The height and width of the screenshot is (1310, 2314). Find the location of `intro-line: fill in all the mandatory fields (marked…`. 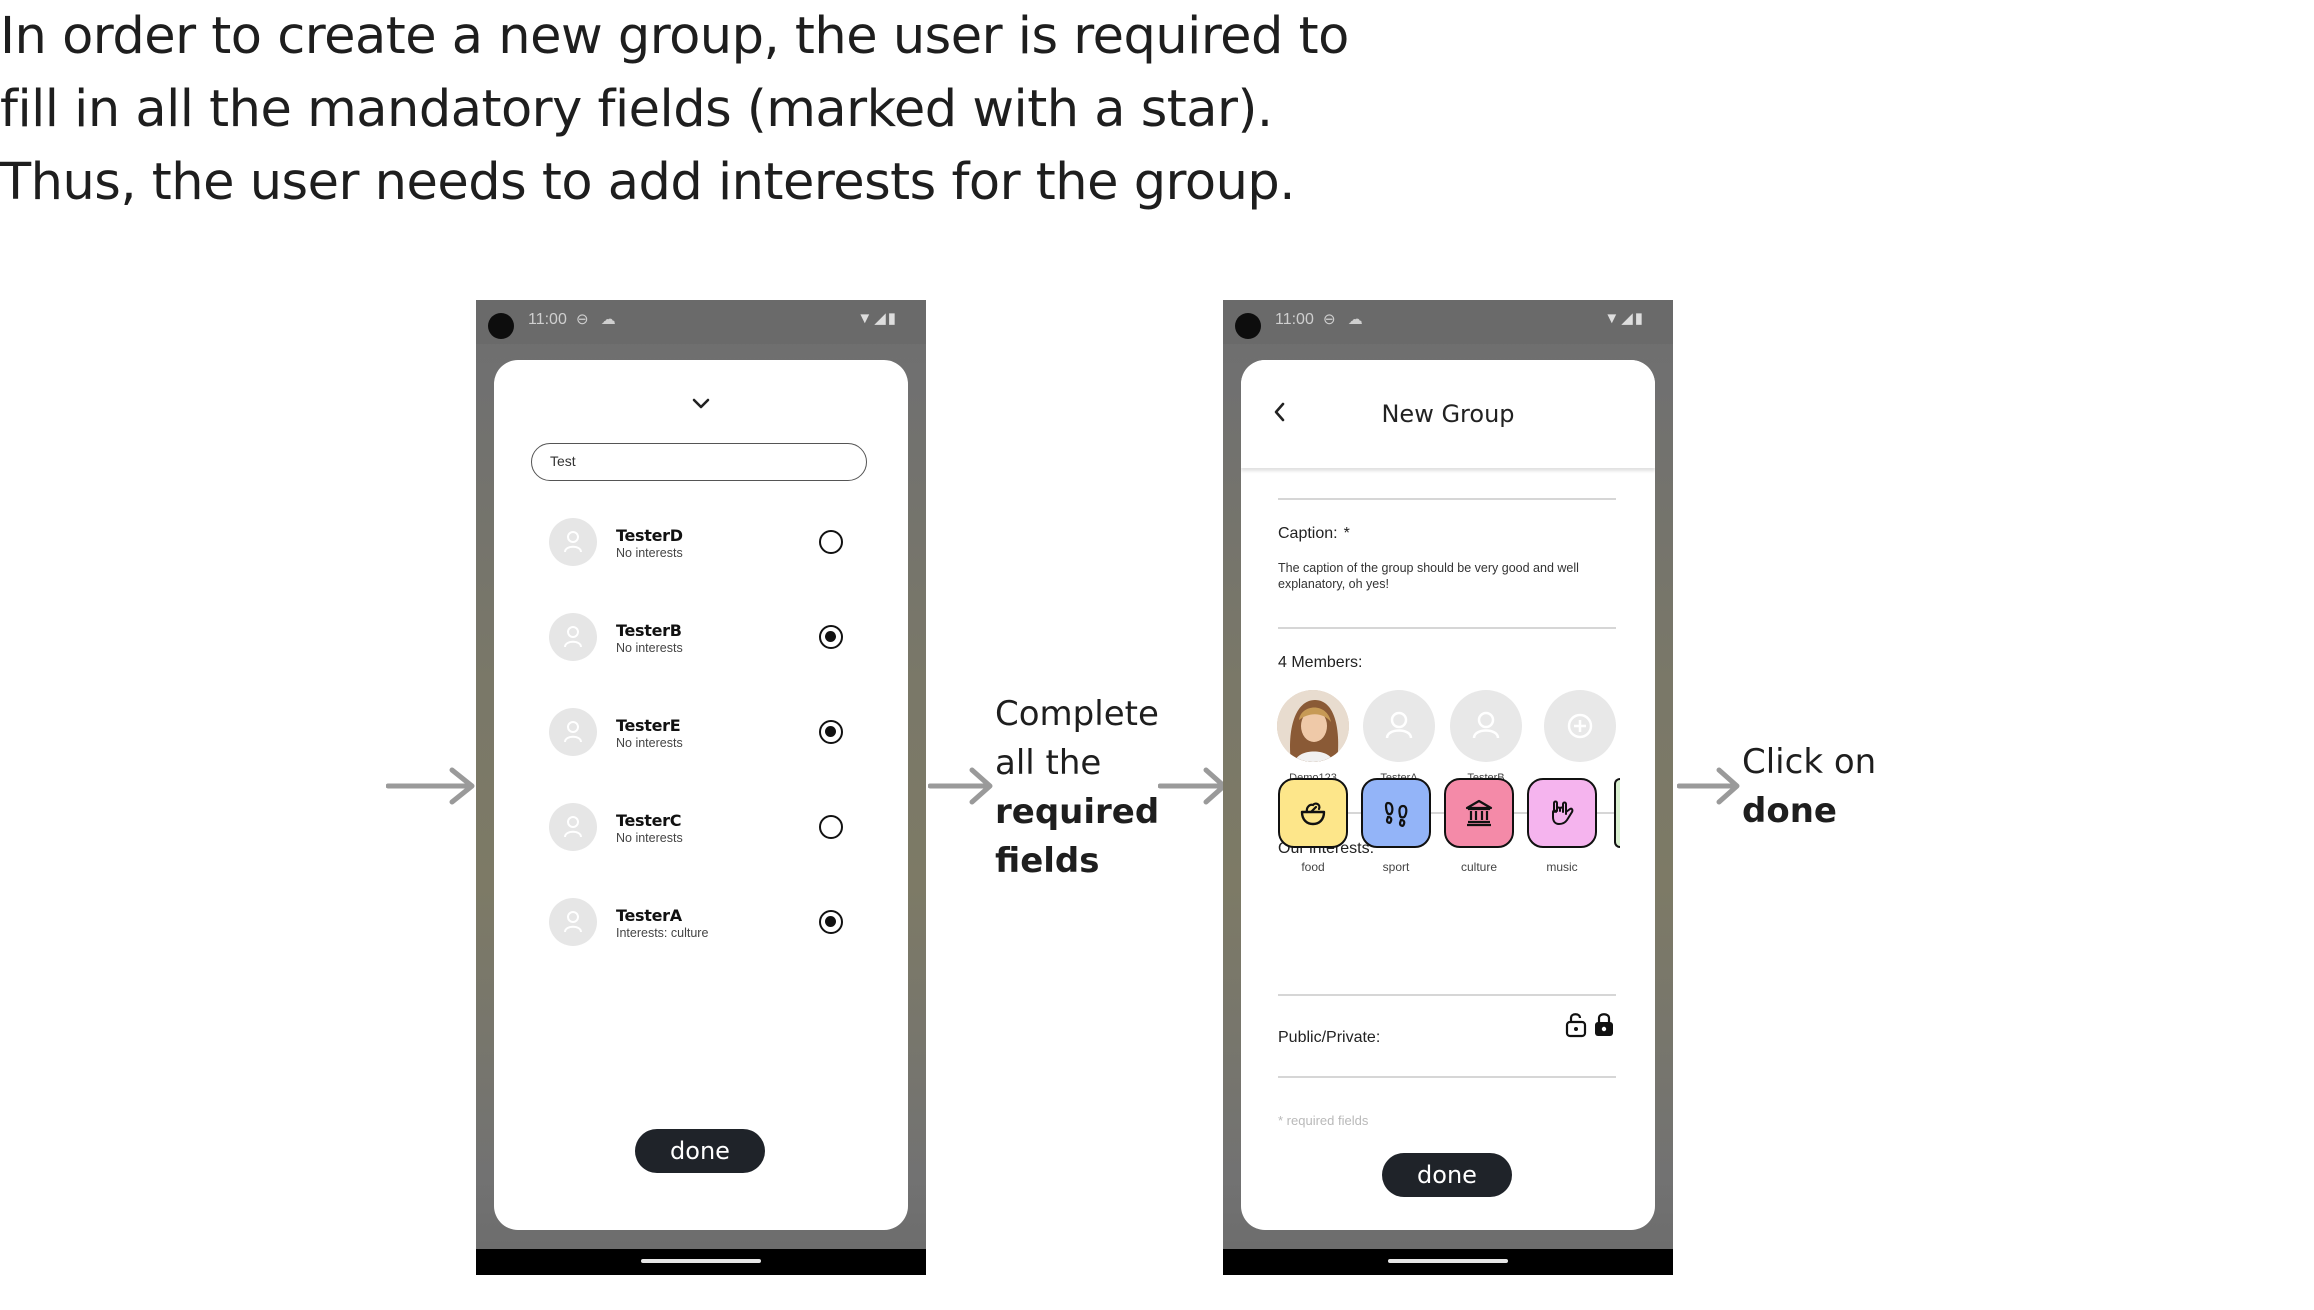

intro-line: fill in all the mandatory fields (marked… is located at coordinates (636, 109).